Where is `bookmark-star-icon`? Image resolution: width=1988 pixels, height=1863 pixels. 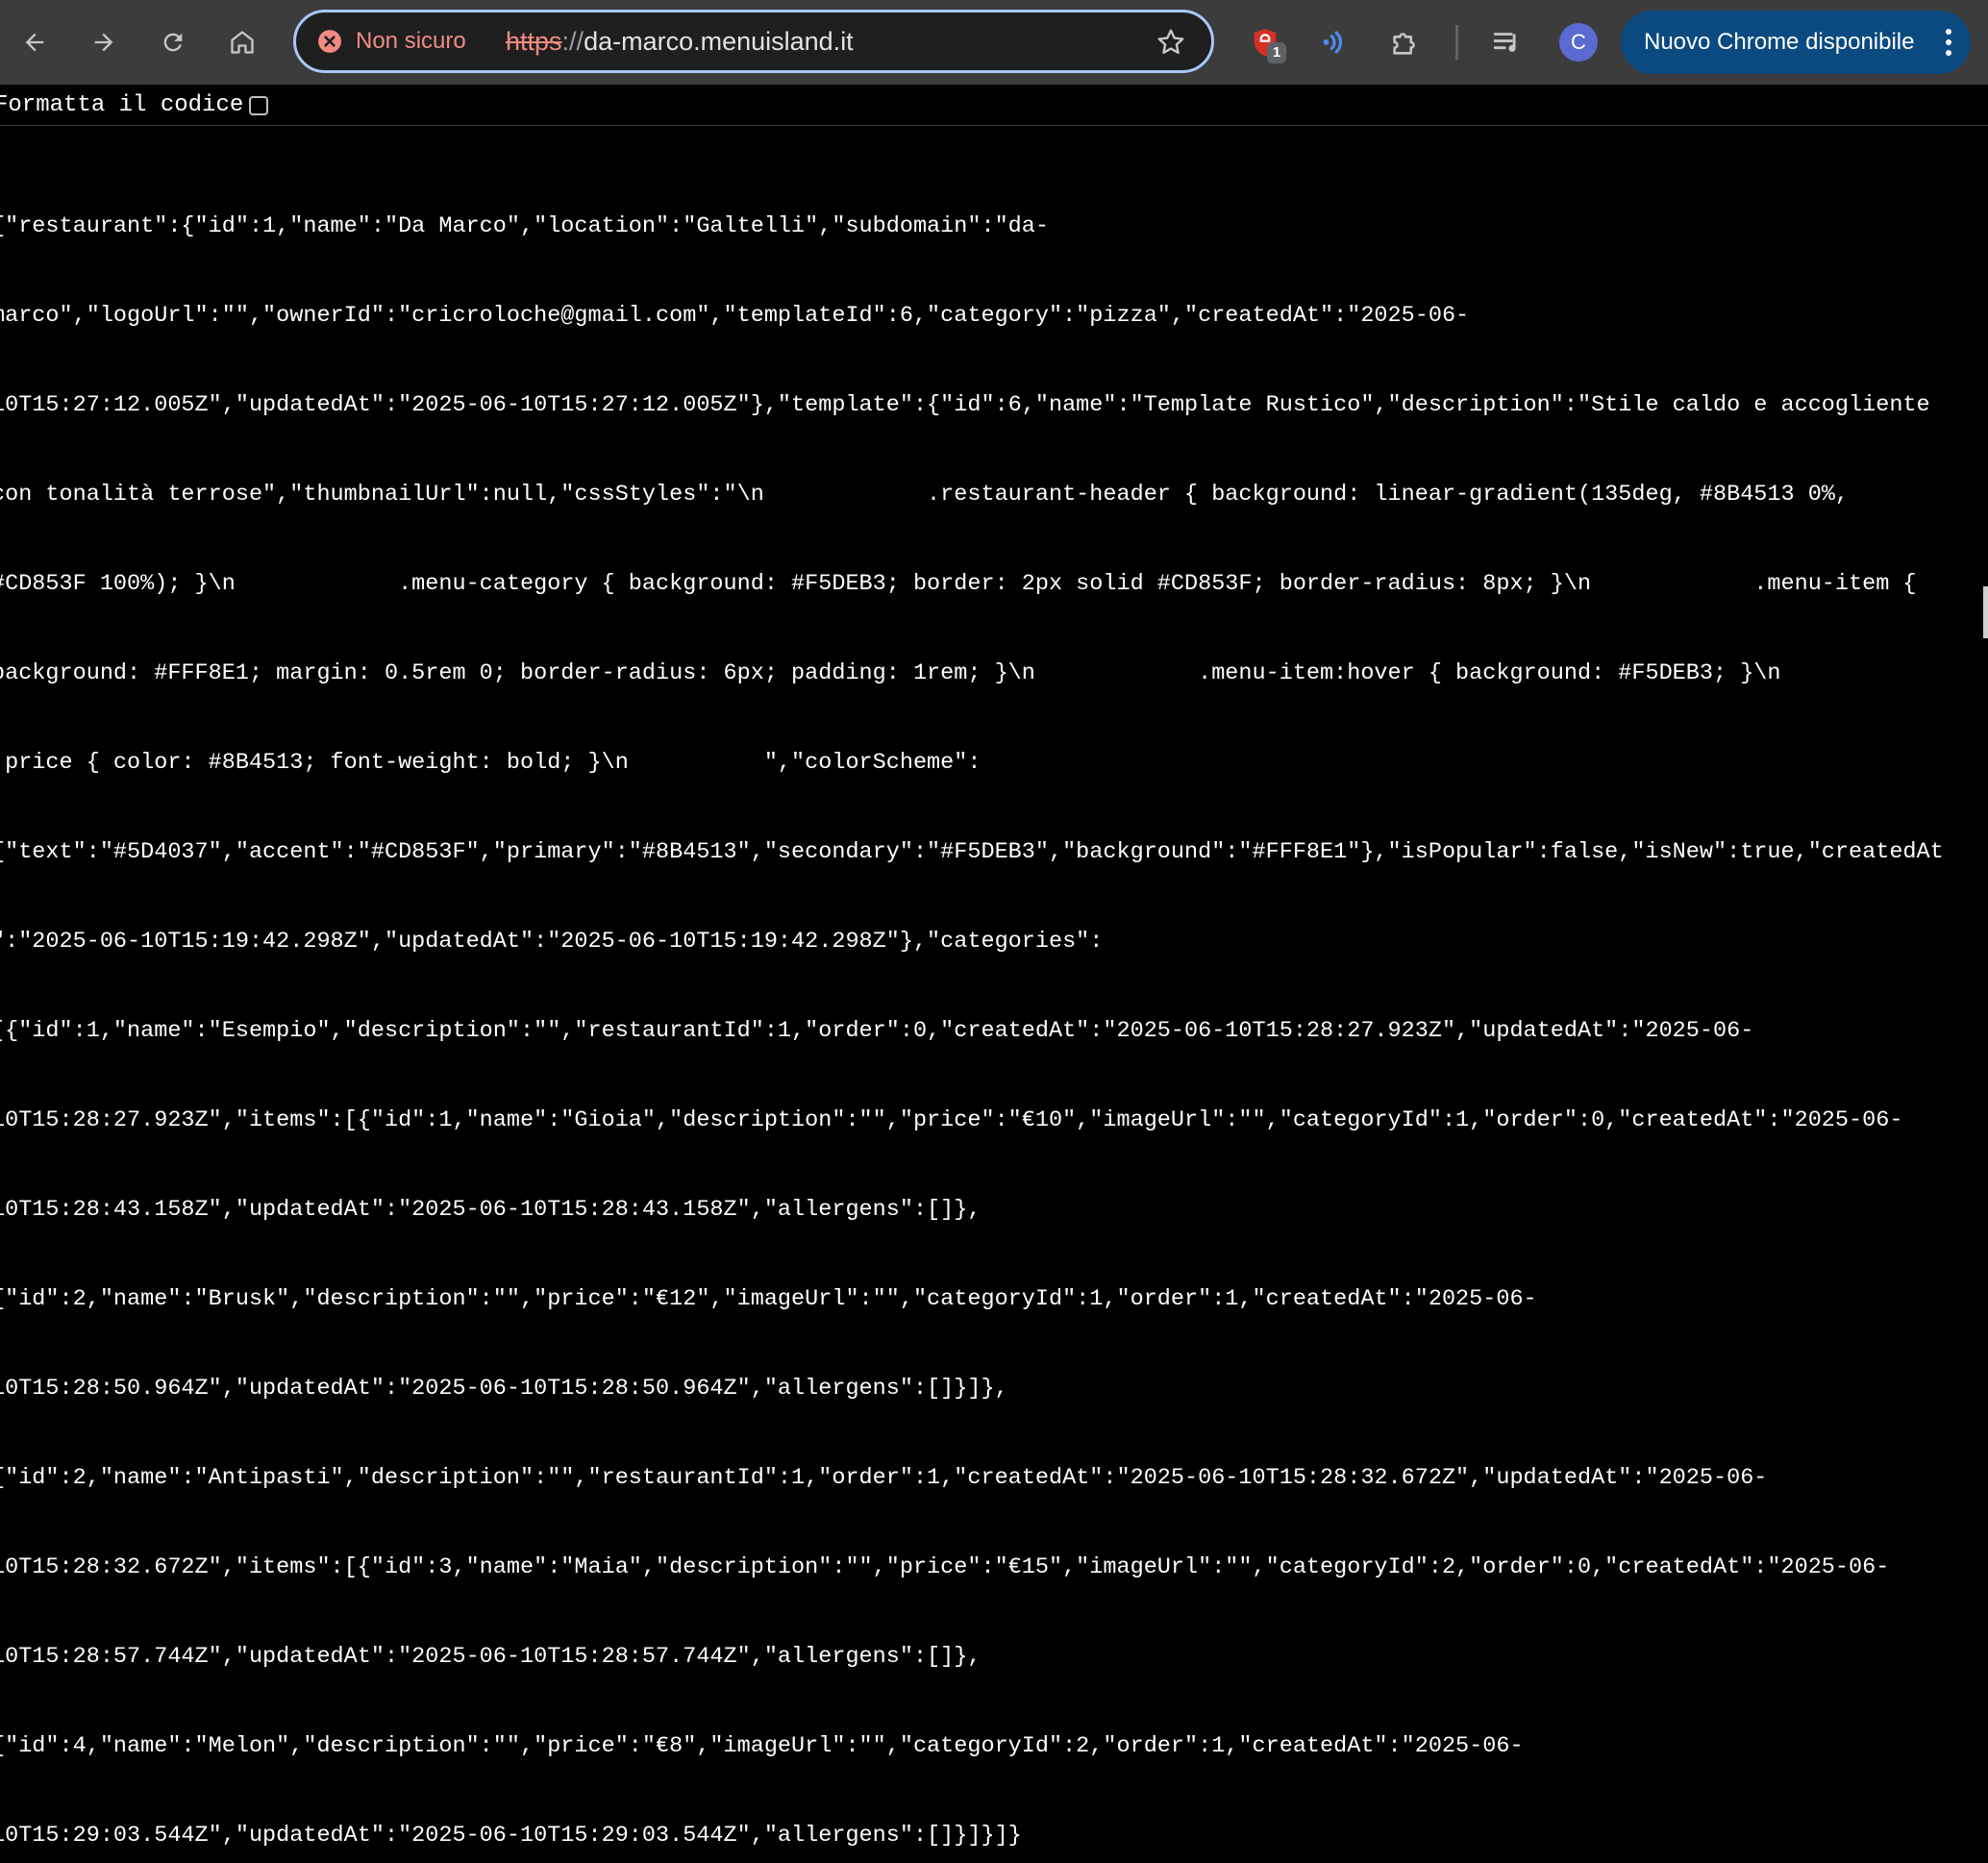 bookmark-star-icon is located at coordinates (1171, 42).